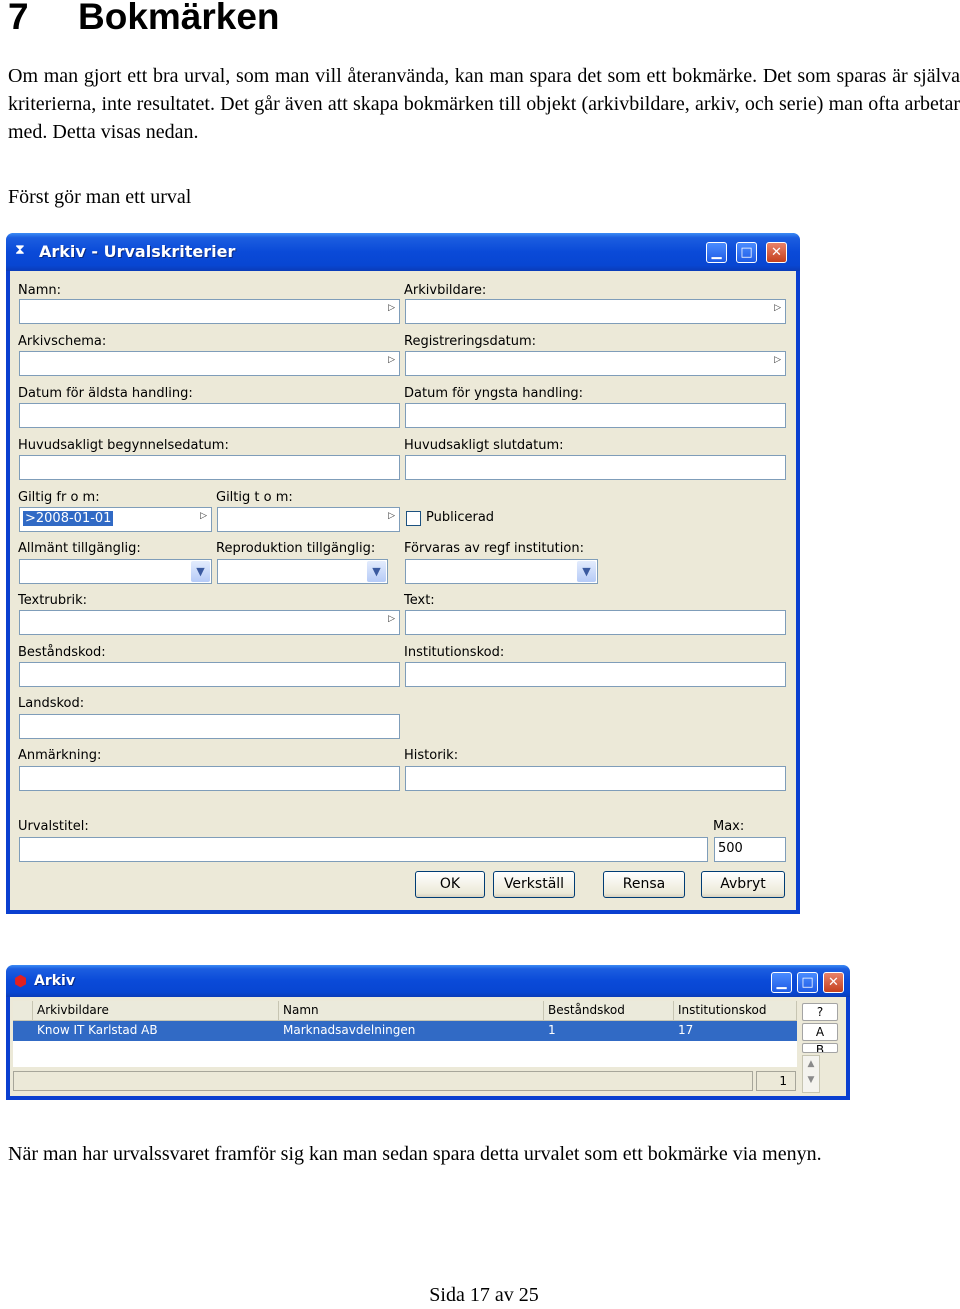 The width and height of the screenshot is (960, 1309). Describe the element at coordinates (209, 622) in the screenshot. I see `textrubrik-field: ▷` at that location.